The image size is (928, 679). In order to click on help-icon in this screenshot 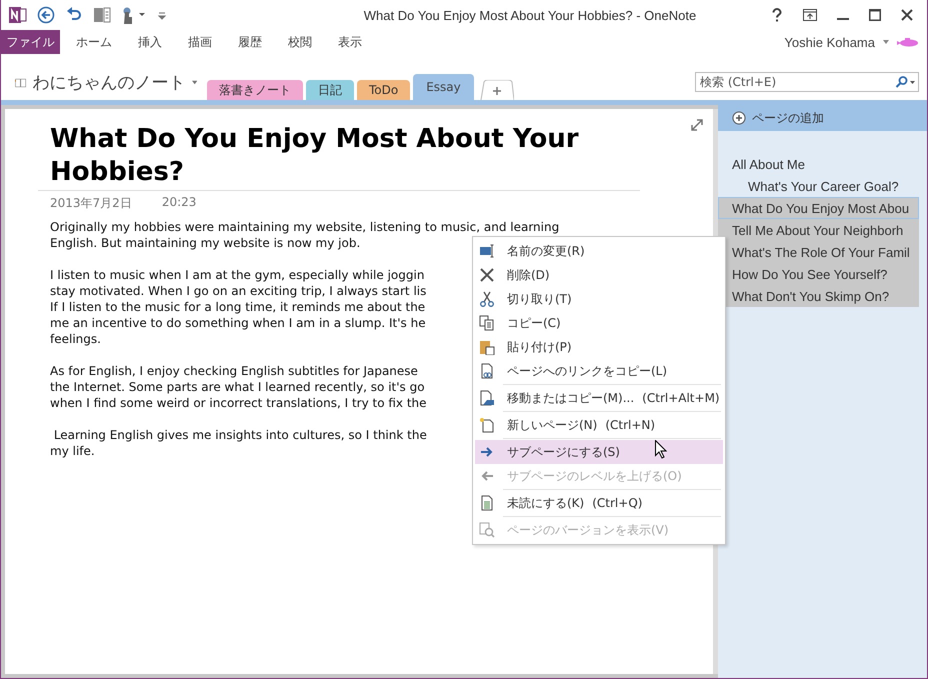, I will do `click(777, 15)`.